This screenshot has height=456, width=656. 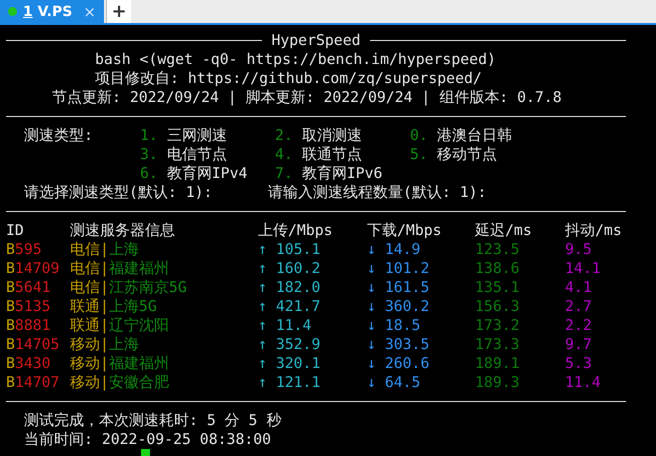 What do you see at coordinates (89, 11) in the screenshot?
I see `close-icon: ×` at bounding box center [89, 11].